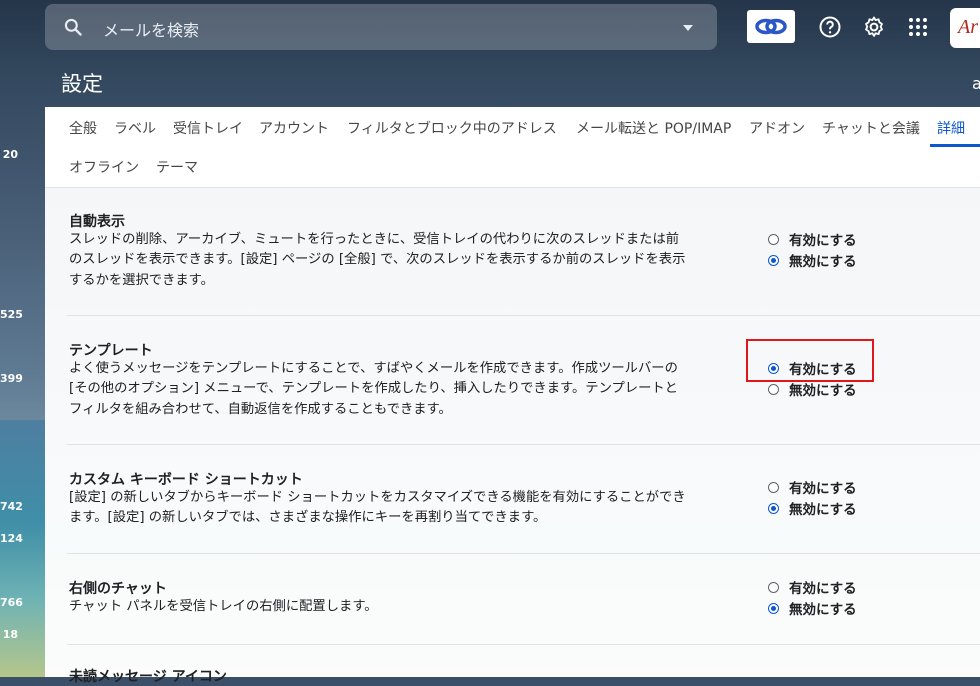  What do you see at coordinates (951, 128) in the screenshot?
I see `tab-advanced: 詳細` at bounding box center [951, 128].